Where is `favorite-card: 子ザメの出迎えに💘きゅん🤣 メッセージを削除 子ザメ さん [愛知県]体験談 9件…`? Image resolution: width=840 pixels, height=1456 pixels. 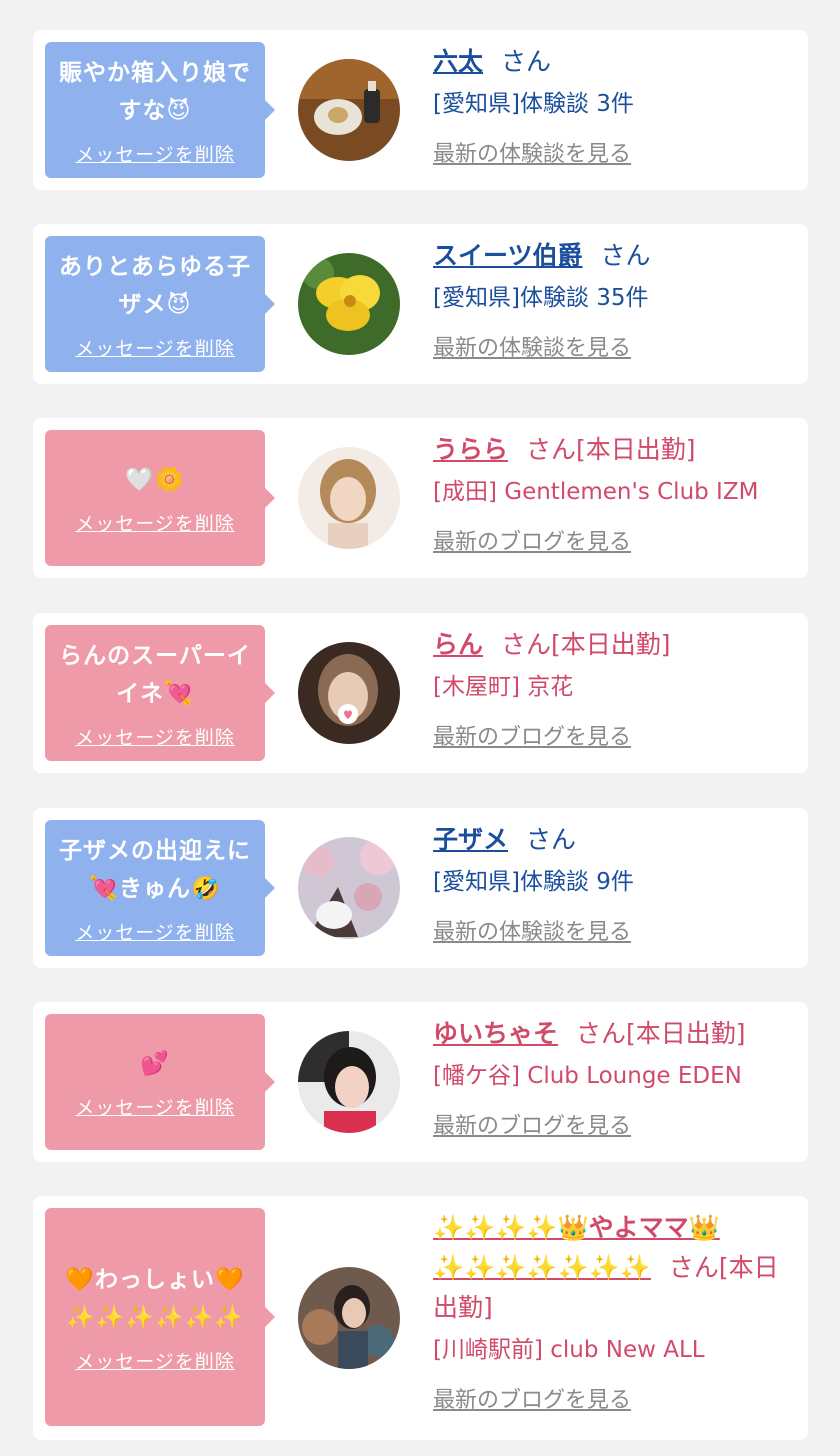 favorite-card: 子ザメの出迎えに💘きゅん🤣 メッセージを削除 子ザメ さん [愛知県]体験談 9件… is located at coordinates (420, 888).